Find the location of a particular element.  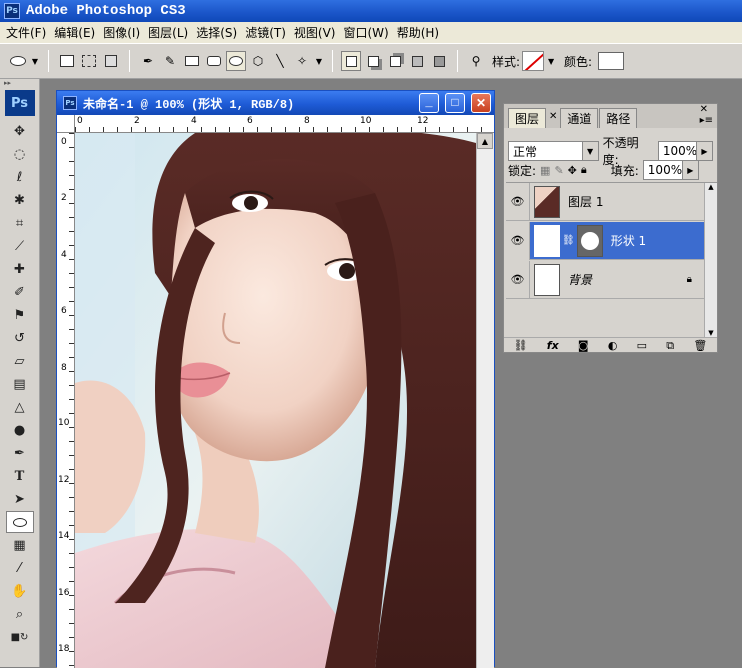

fill-field: 100% ▶ is located at coordinates (670, 170).